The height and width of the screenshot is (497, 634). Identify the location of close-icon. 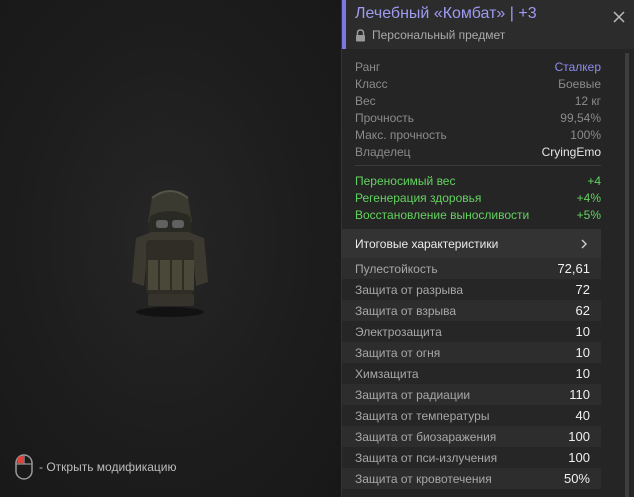
(619, 17).